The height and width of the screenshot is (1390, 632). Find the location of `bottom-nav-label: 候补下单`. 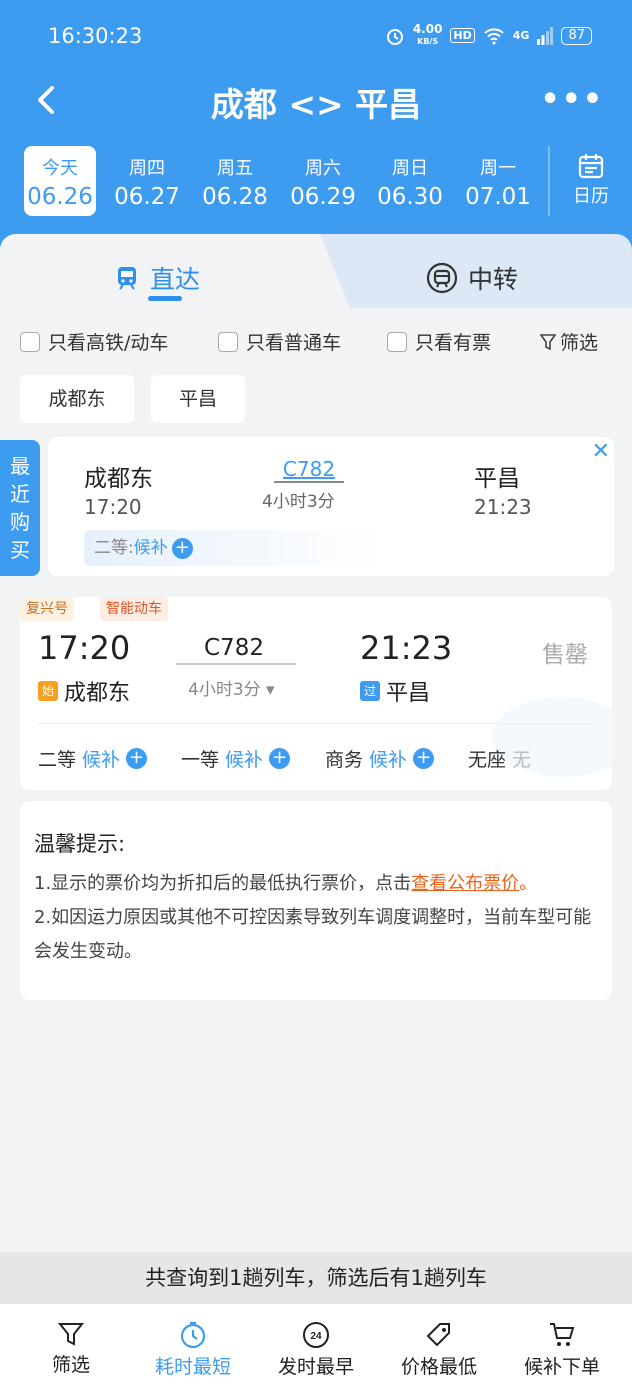

bottom-nav-label: 候补下单 is located at coordinates (561, 1367).